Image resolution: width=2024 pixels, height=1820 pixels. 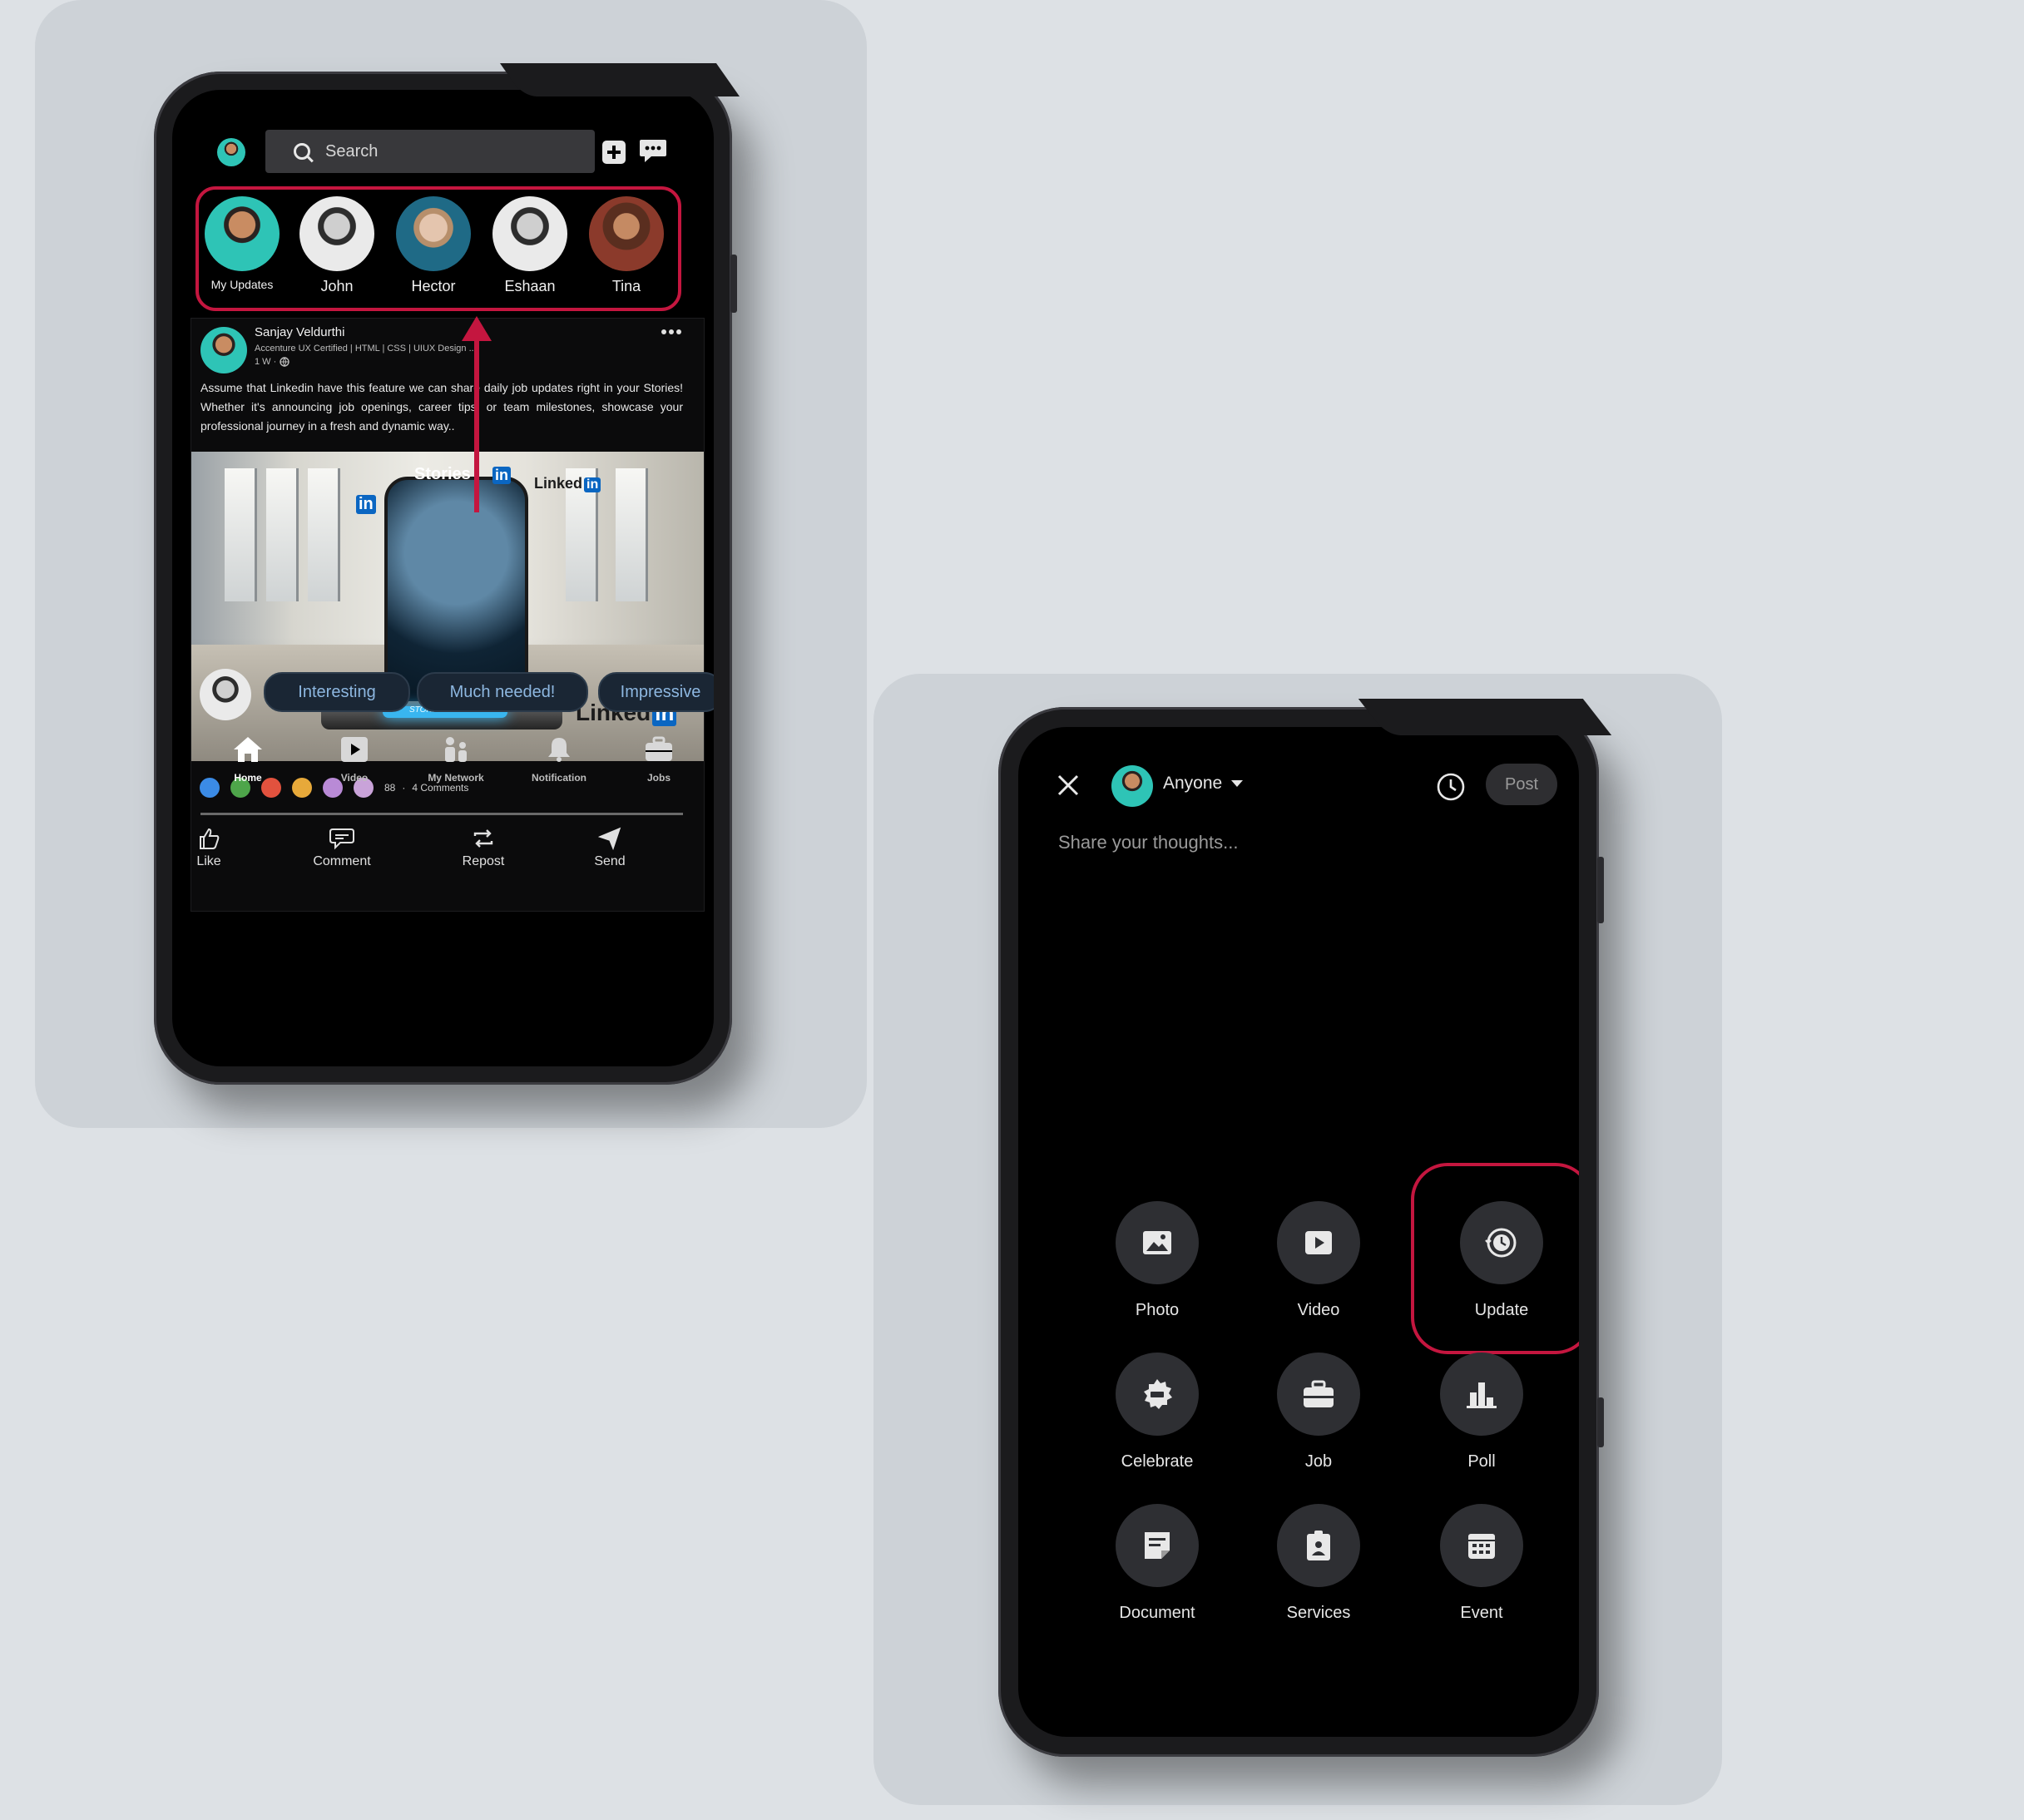 What do you see at coordinates (1481, 1545) in the screenshot?
I see `event-option-circle` at bounding box center [1481, 1545].